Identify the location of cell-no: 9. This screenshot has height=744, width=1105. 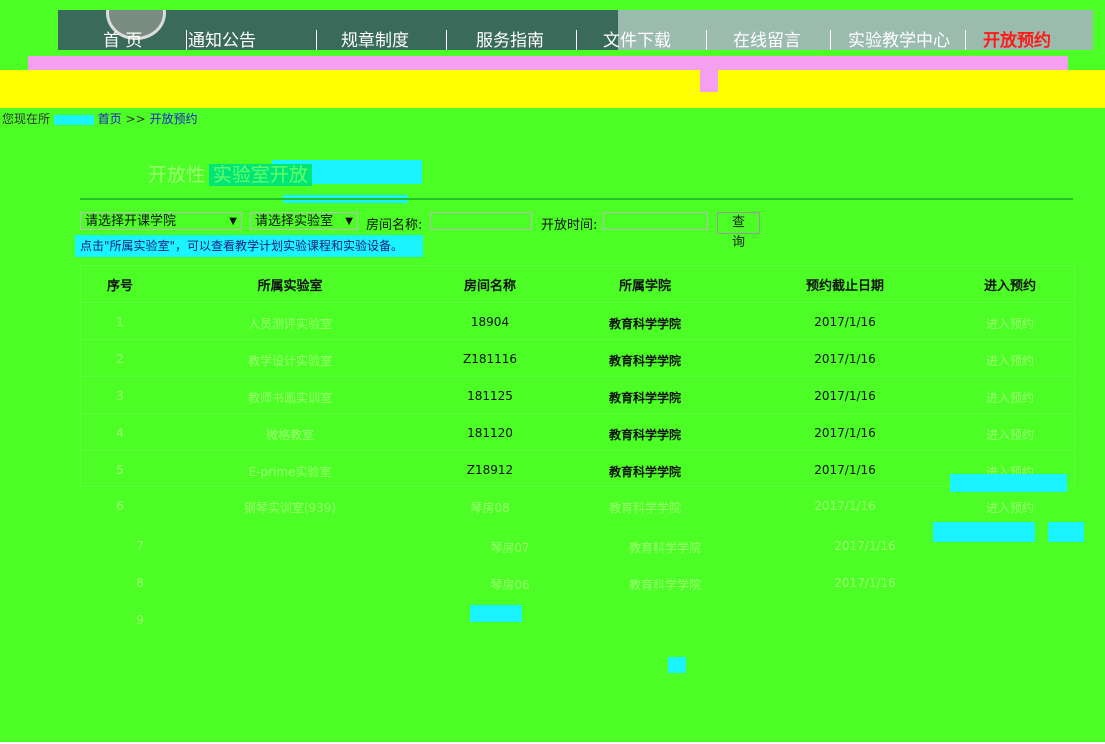
(140, 620).